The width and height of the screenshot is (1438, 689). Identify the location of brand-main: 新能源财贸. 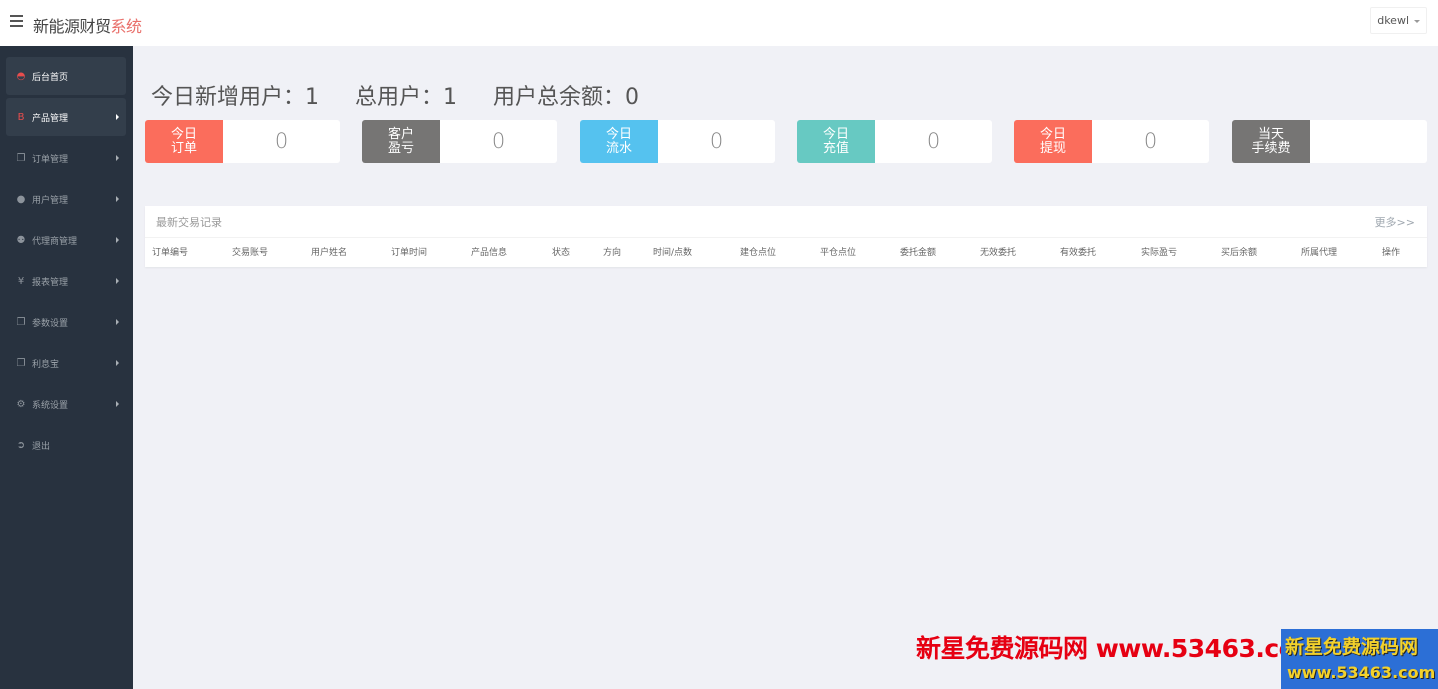
(72, 26).